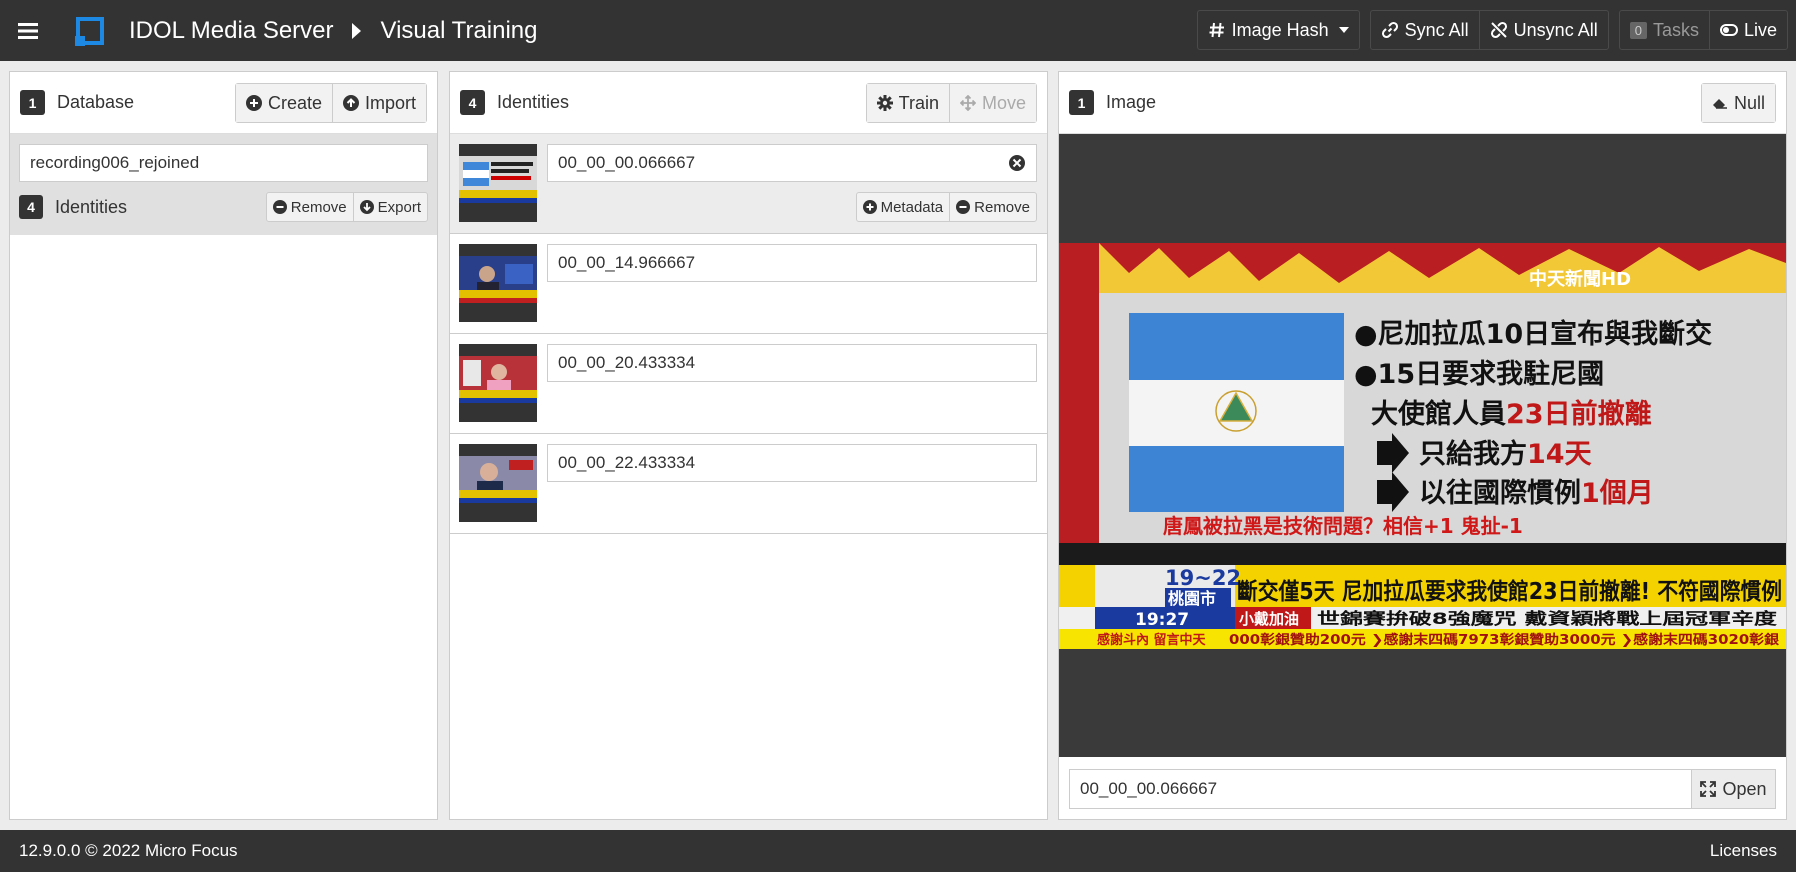 The width and height of the screenshot is (1796, 872). I want to click on headline: 斷交僅5天 尼加拉瓜要求我使館23日前撤離! 不符國際慣例, so click(1509, 591).